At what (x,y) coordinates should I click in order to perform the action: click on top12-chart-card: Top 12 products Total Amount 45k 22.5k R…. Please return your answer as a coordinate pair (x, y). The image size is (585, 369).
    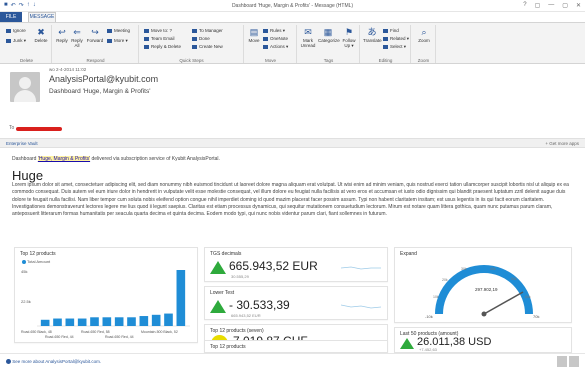
    Looking at the image, I should click on (106, 295).